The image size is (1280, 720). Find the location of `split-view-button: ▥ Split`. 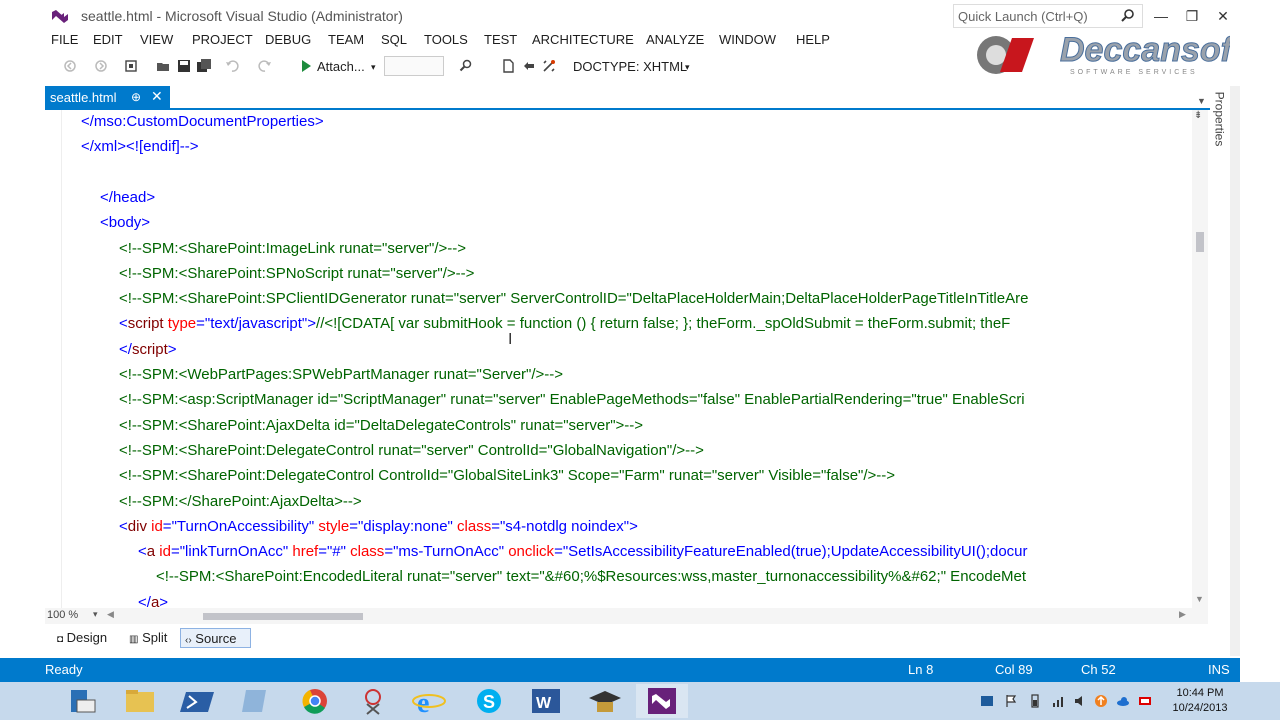

split-view-button: ▥ Split is located at coordinates (148, 638).